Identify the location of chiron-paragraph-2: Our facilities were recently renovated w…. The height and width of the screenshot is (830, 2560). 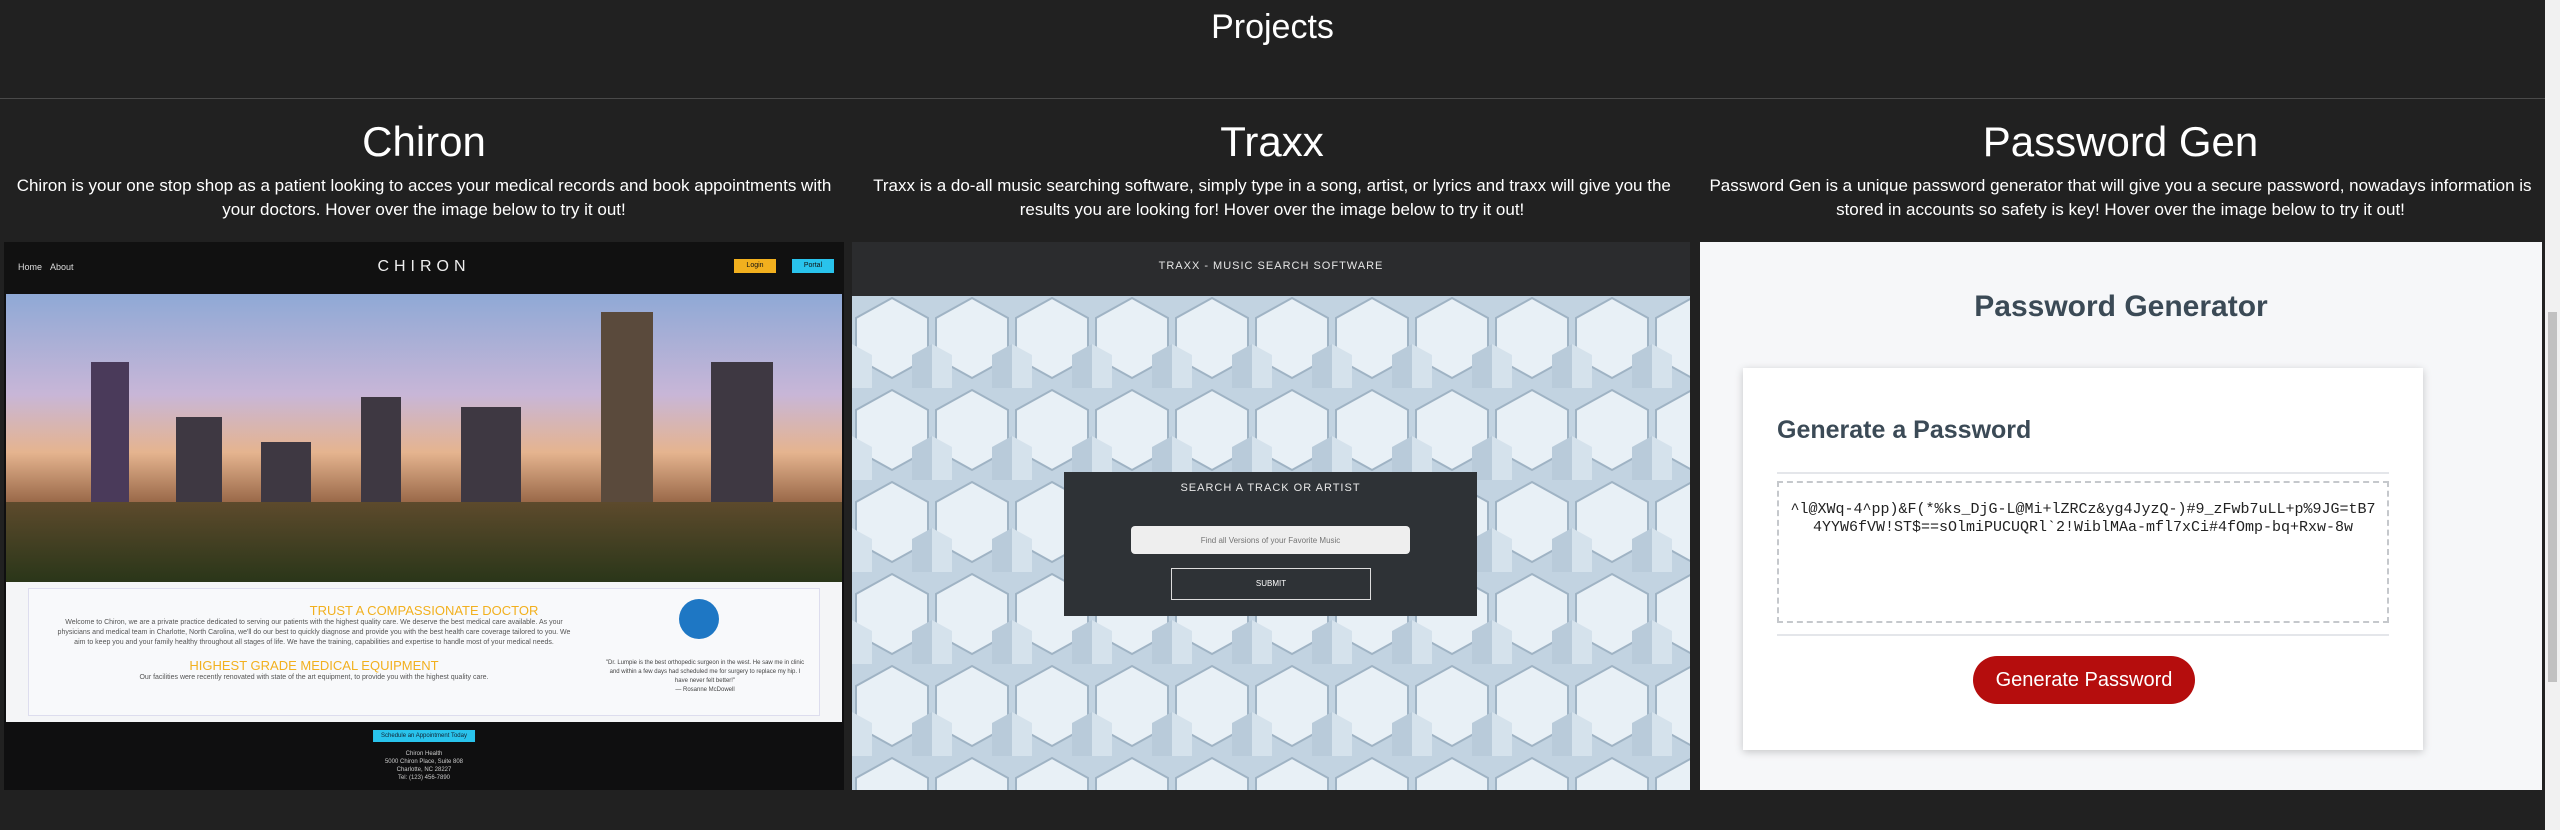
(314, 677).